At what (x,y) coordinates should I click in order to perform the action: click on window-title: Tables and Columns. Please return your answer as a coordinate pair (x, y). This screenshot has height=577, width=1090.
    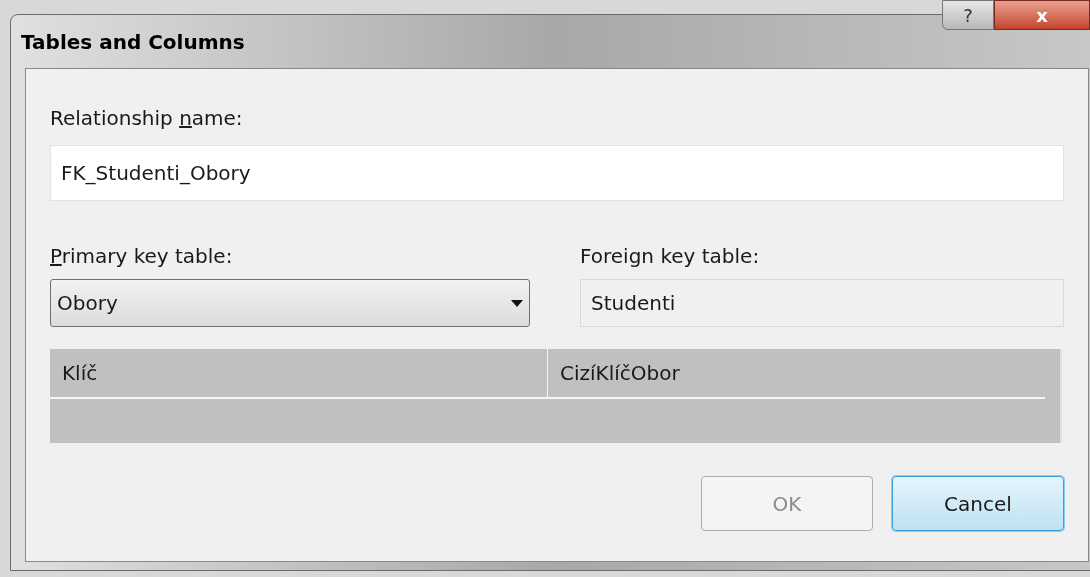
    Looking at the image, I should click on (133, 42).